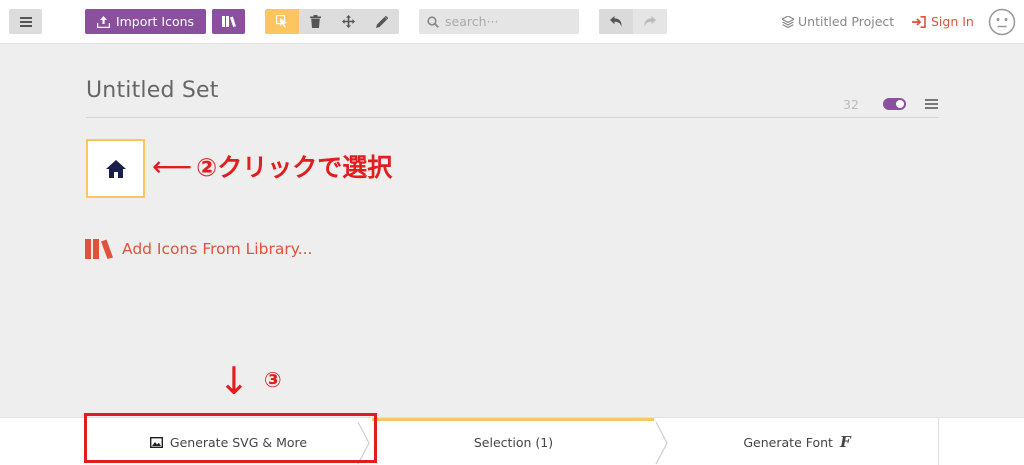 This screenshot has width=1024, height=465. I want to click on search-icon, so click(433, 21).